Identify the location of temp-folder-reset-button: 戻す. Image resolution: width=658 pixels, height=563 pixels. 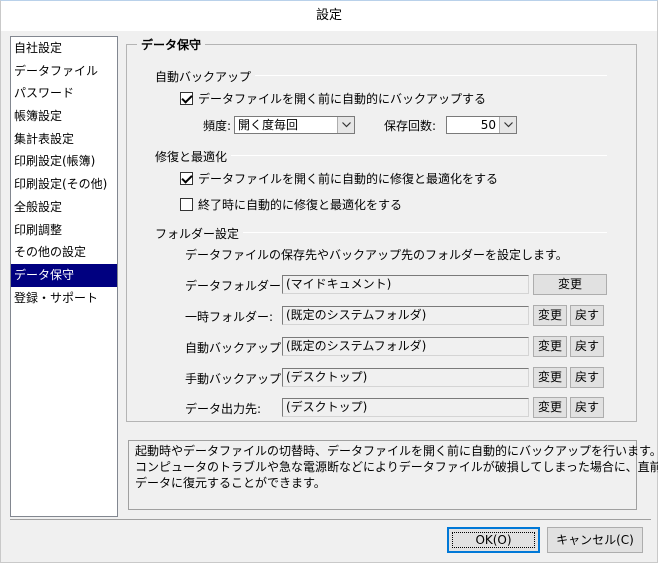
(587, 315).